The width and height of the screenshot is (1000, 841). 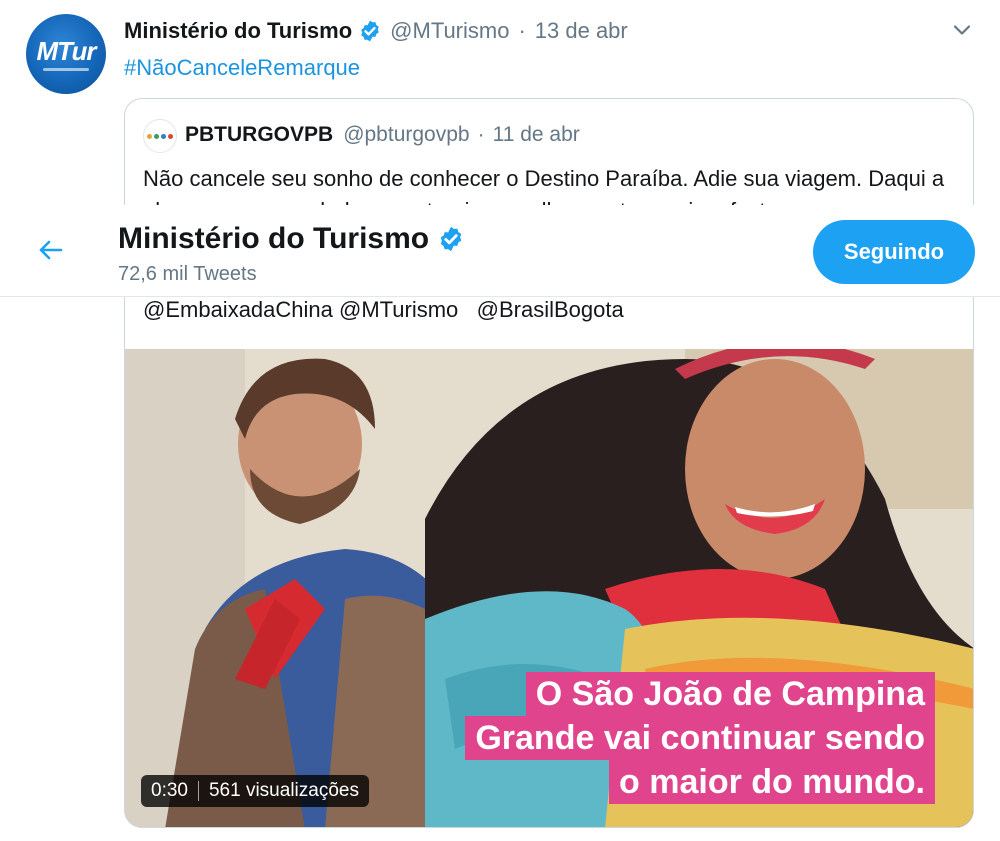 I want to click on quoted-author-avatar, so click(x=160, y=136).